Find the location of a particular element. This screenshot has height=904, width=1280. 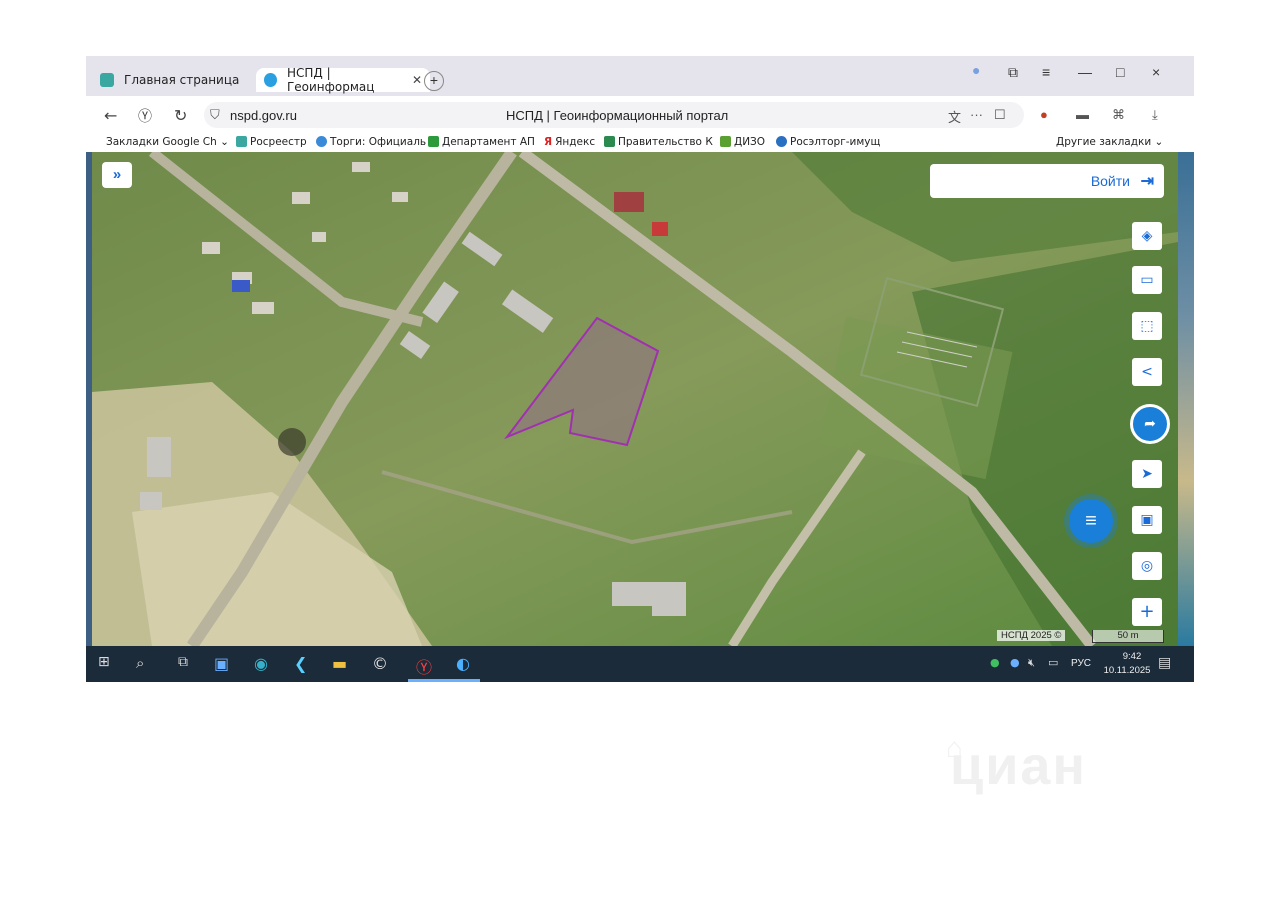

torgi-icon is located at coordinates (321, 141).